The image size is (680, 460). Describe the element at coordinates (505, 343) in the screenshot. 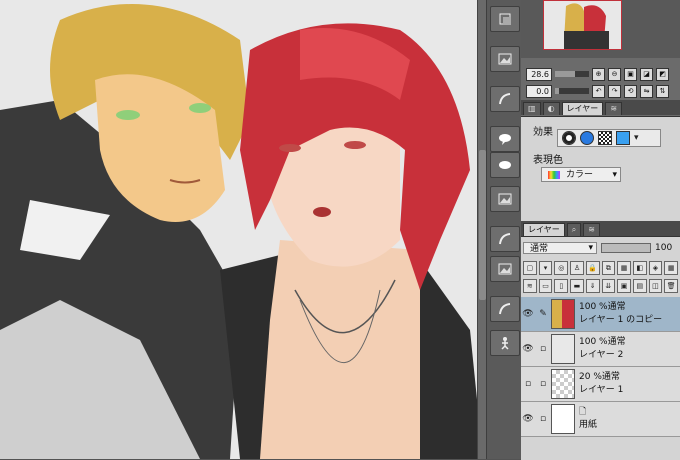

I see `person-tool-button` at that location.